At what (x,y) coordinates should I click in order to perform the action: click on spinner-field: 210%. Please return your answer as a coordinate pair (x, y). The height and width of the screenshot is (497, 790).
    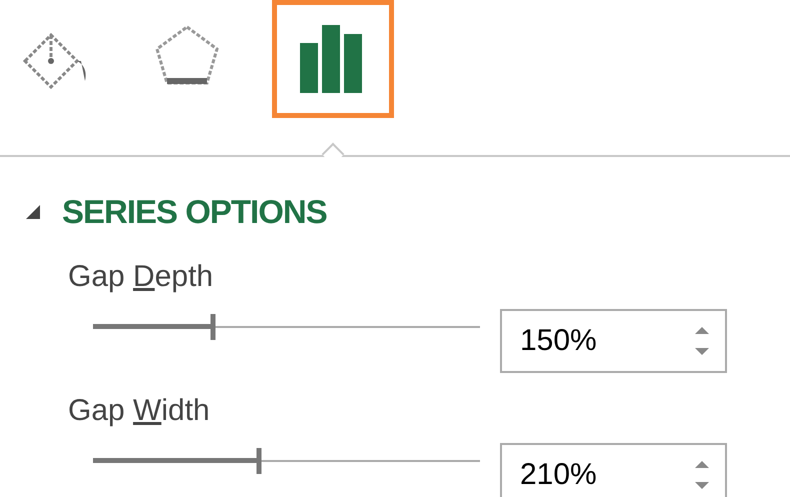
    Looking at the image, I should click on (613, 469).